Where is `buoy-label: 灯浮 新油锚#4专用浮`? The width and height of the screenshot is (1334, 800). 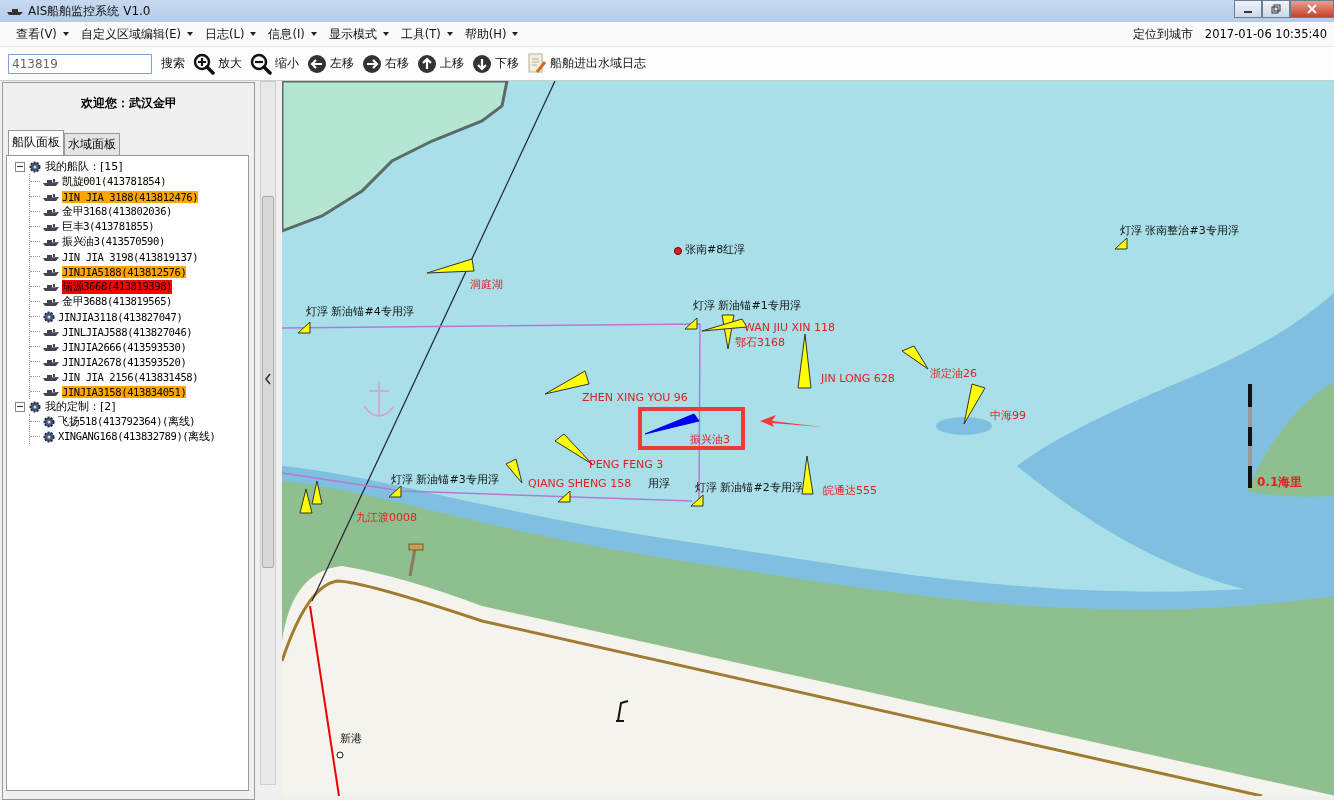
buoy-label: 灯浮 新油锚#4专用浮 is located at coordinates (360, 311).